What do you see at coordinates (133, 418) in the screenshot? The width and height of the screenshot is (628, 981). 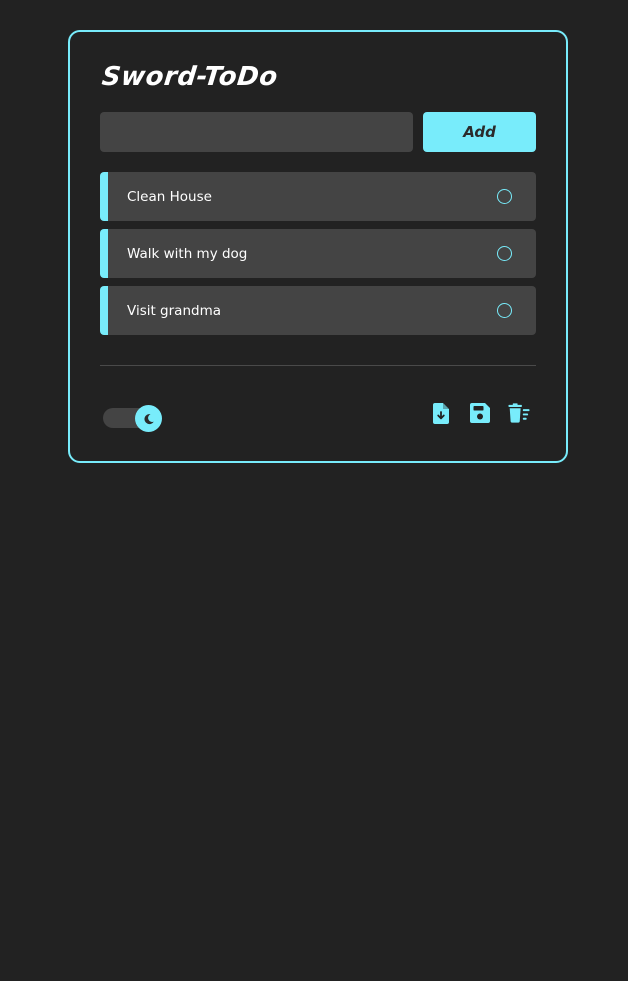 I see `theme-toggle` at bounding box center [133, 418].